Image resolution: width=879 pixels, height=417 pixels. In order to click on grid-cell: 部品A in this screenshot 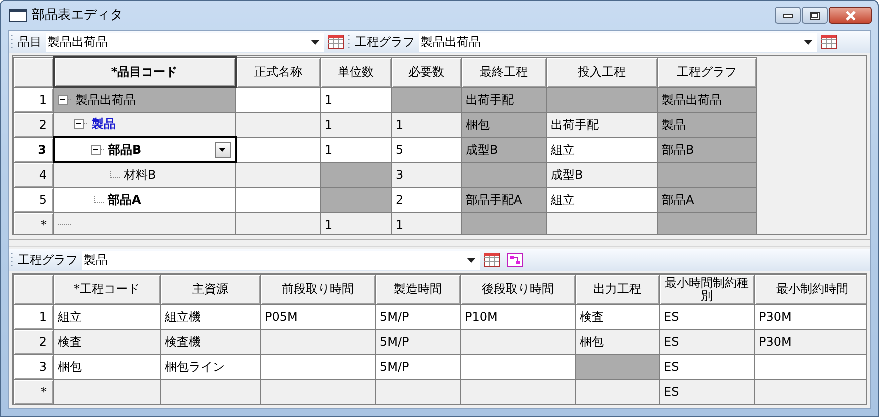, I will do `click(707, 199)`.